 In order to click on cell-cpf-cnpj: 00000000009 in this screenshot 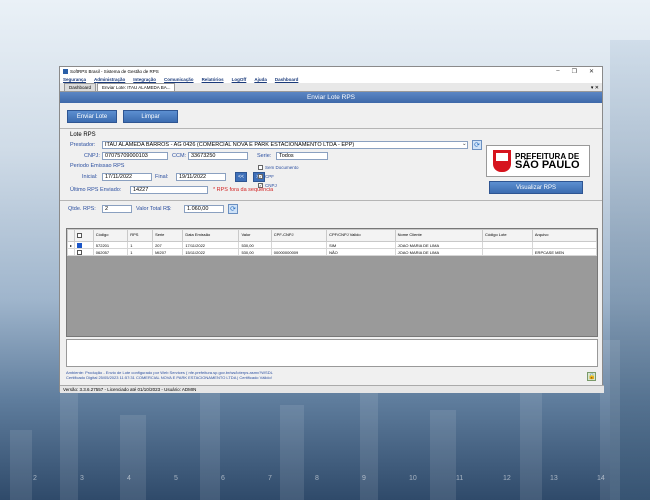, I will do `click(299, 252)`.